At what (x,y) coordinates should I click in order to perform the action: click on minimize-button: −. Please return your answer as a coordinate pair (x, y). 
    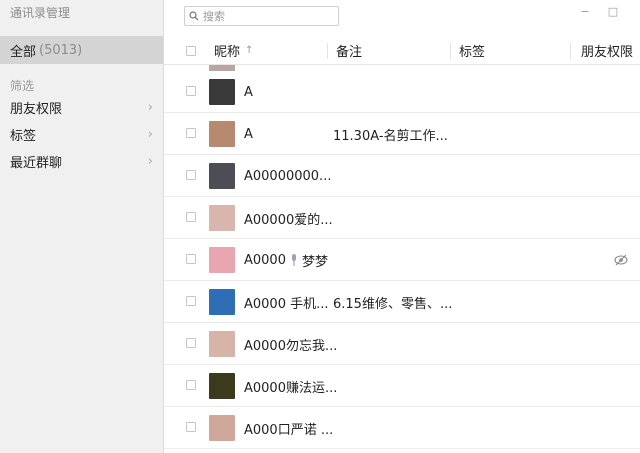
    Looking at the image, I should click on (585, 11).